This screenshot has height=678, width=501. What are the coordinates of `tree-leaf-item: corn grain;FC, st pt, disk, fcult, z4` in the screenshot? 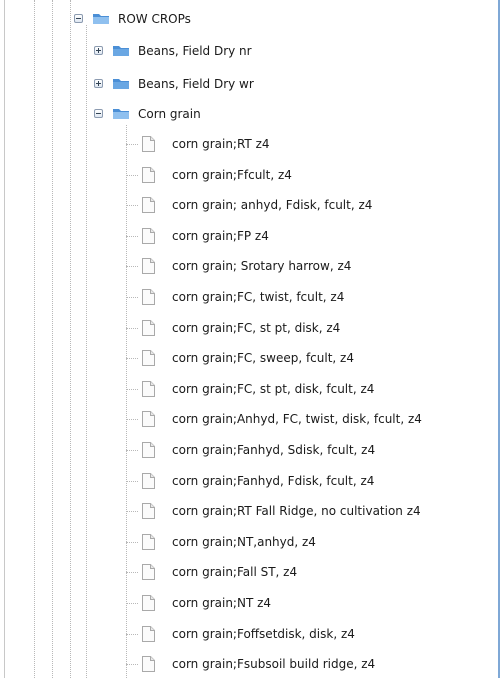 It's located at (306, 389).